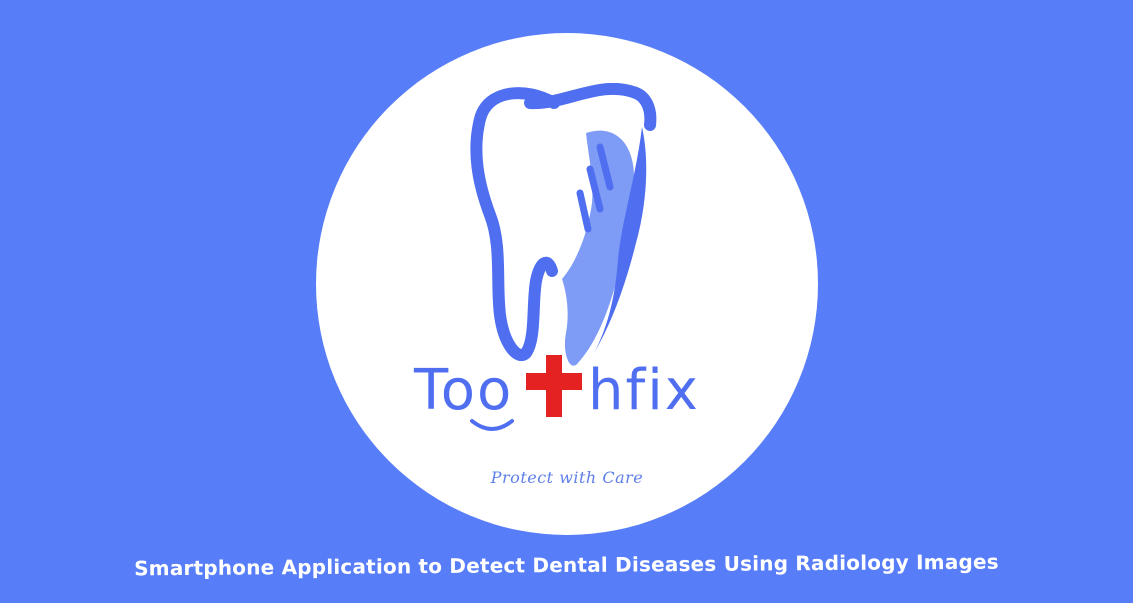 The width and height of the screenshot is (1133, 603). What do you see at coordinates (463, 390) in the screenshot?
I see `brand-name-part-1: Too` at bounding box center [463, 390].